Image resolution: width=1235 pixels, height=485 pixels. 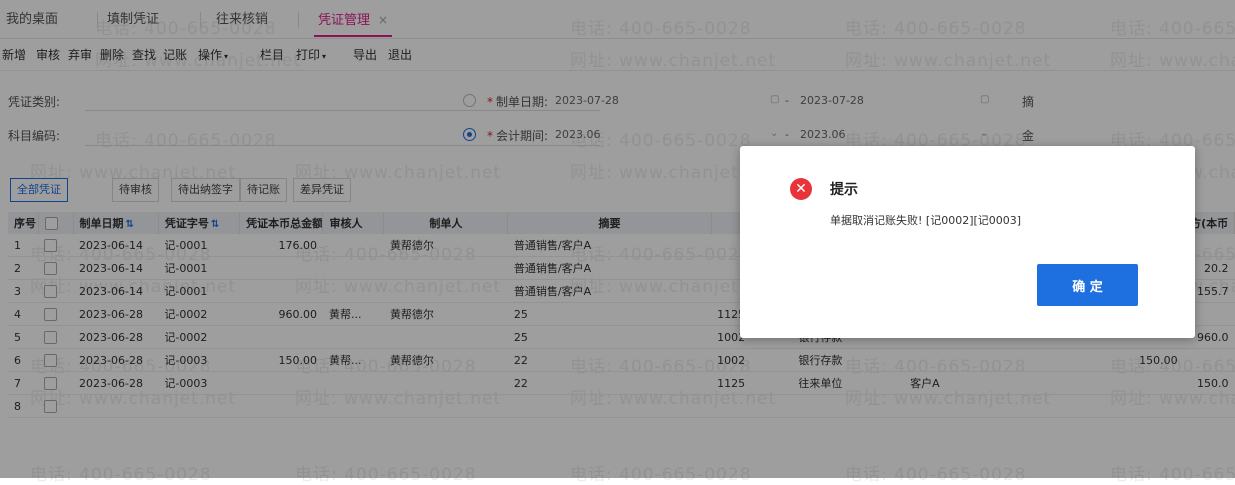 I want to click on dialog-message: 单据取消记账失败! [记0002][记0003], so click(x=926, y=220).